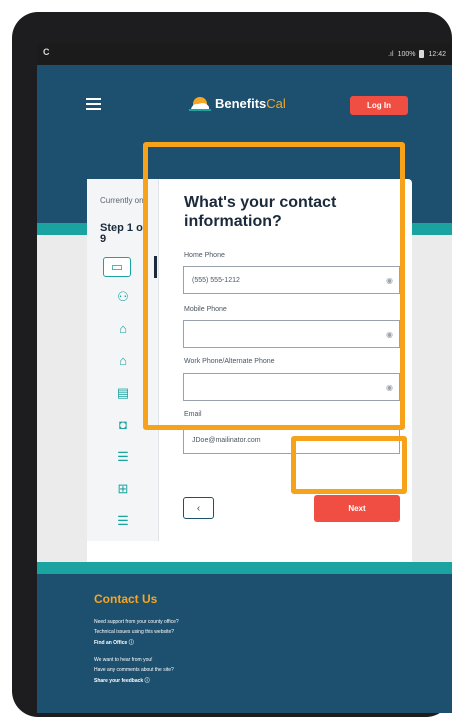  I want to click on benefitscal-logo: BenefitsCal, so click(237, 103).